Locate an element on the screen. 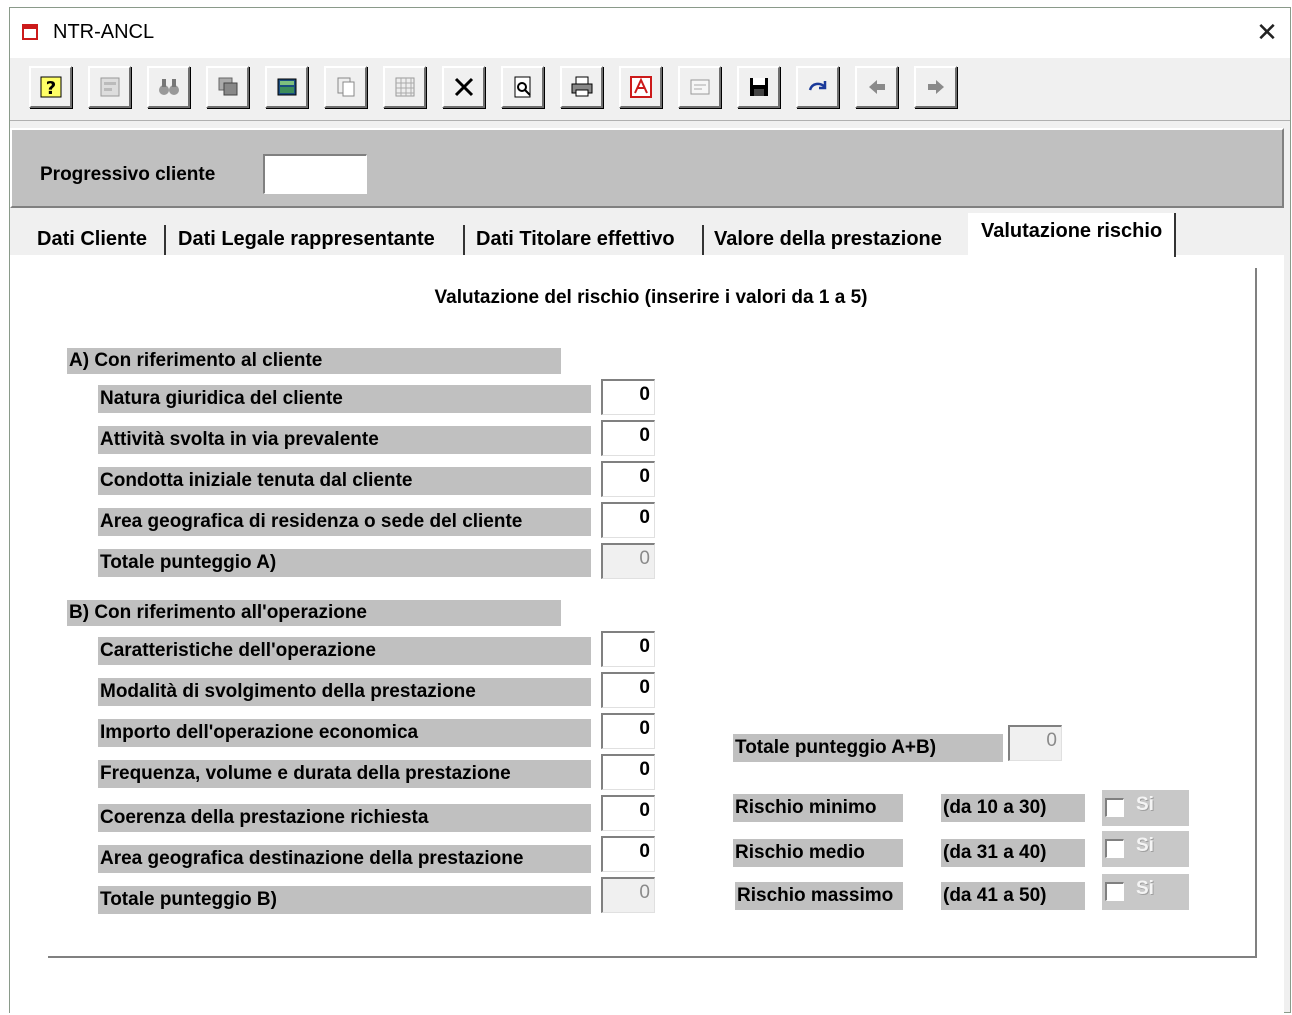 Image resolution: width=1292 pixels, height=1015 pixels. arrow-right-icon is located at coordinates (936, 87).